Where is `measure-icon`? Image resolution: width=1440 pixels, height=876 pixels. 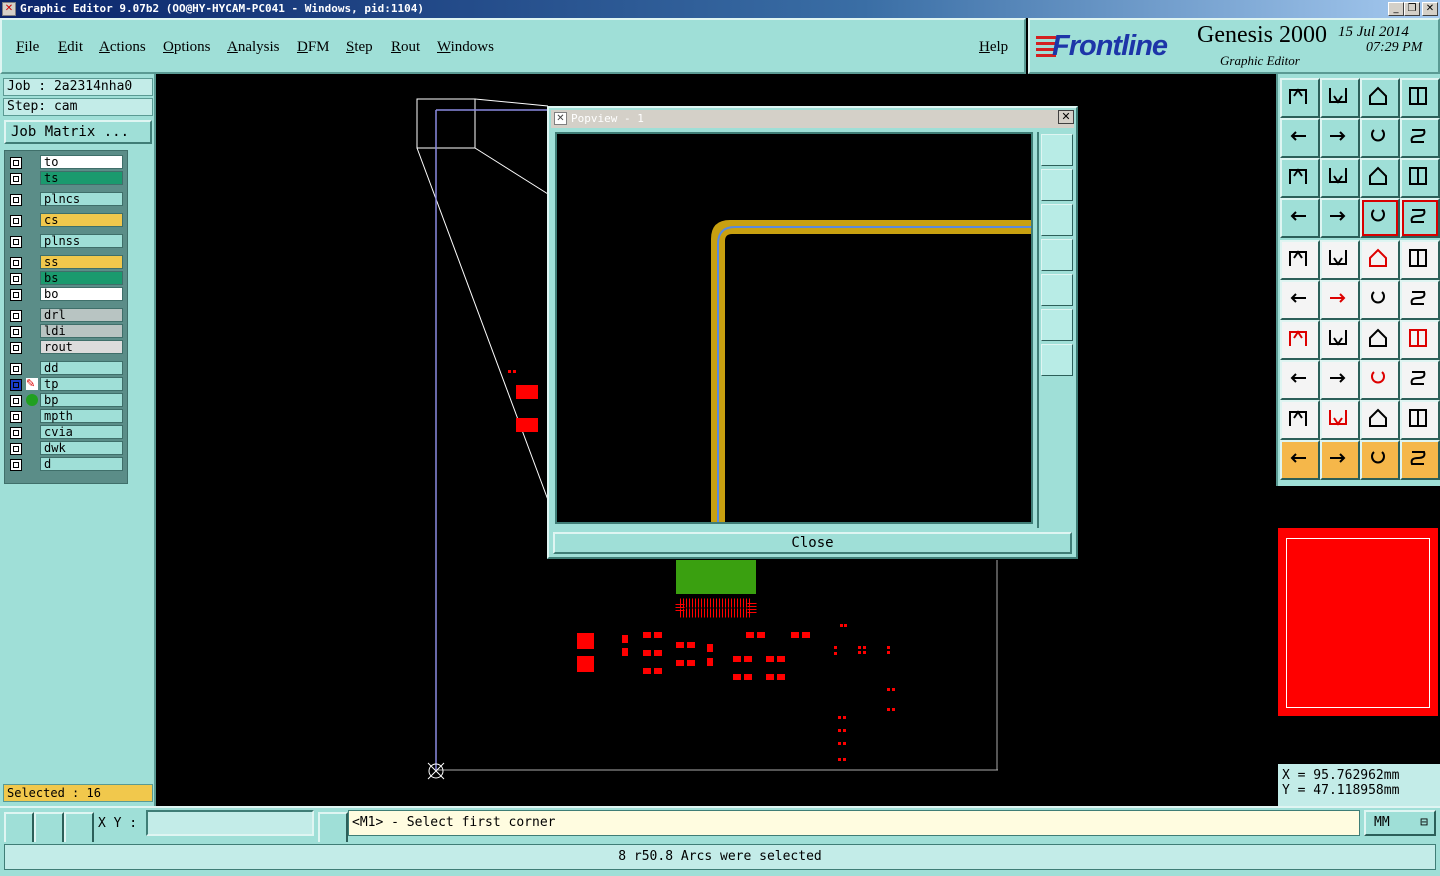
measure-icon is located at coordinates (49, 828).